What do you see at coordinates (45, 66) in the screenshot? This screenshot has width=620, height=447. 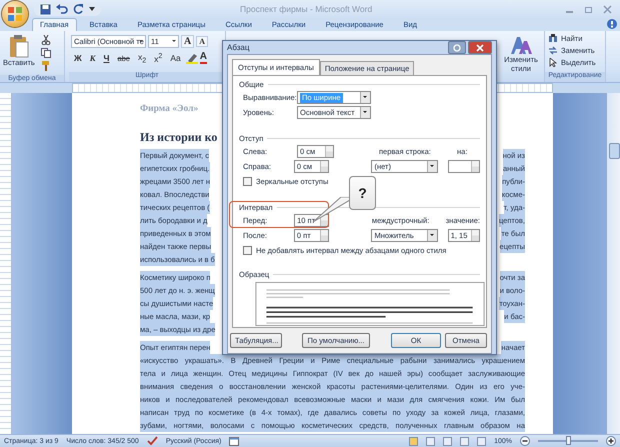 I see `brush-icon` at bounding box center [45, 66].